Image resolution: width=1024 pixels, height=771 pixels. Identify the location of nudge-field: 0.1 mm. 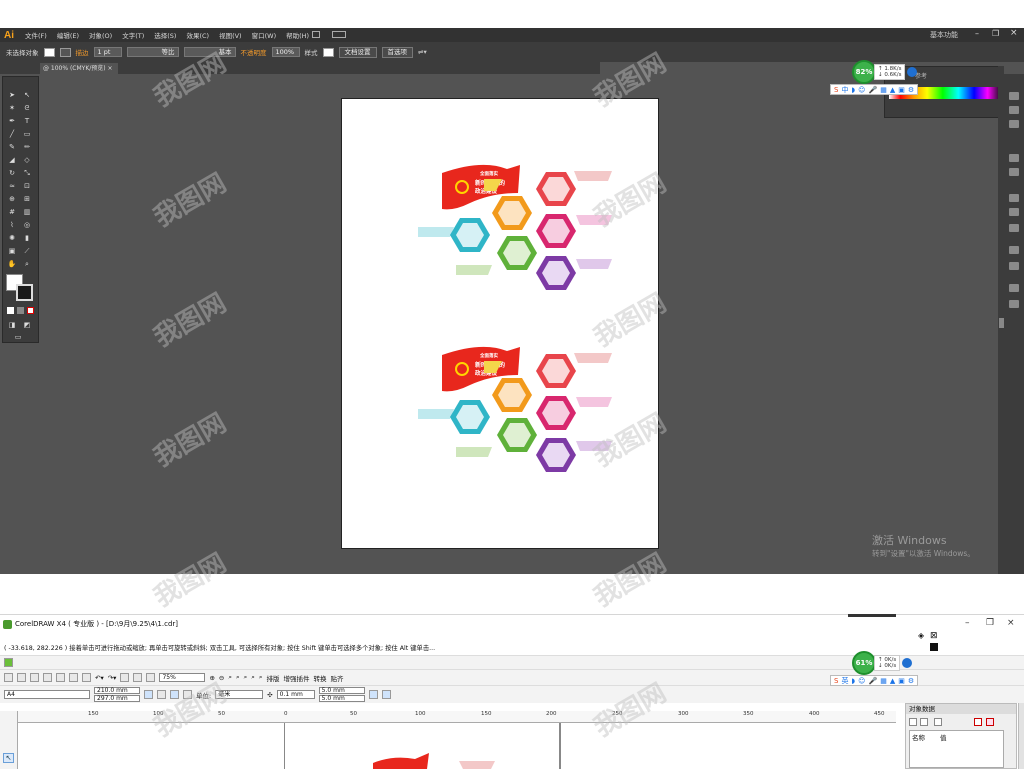
(295, 694).